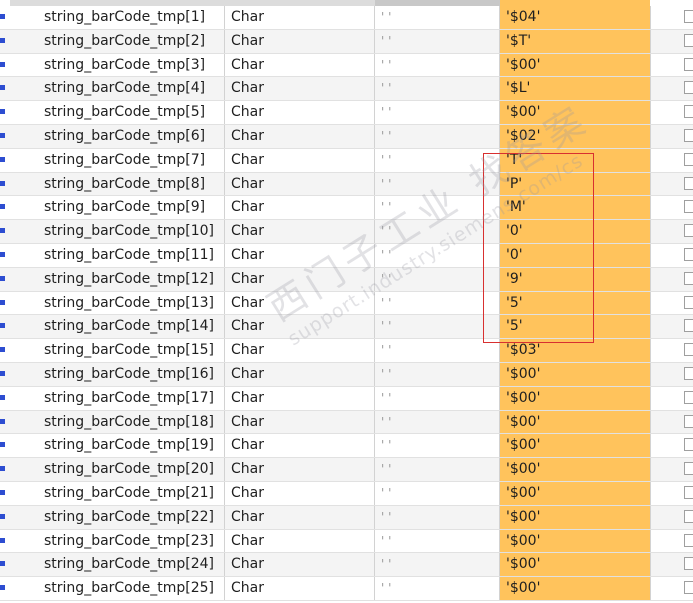 This screenshot has height=603, width=693. What do you see at coordinates (117, 398) in the screenshot?
I see `name-cell: string_barCode_tmp[17]` at bounding box center [117, 398].